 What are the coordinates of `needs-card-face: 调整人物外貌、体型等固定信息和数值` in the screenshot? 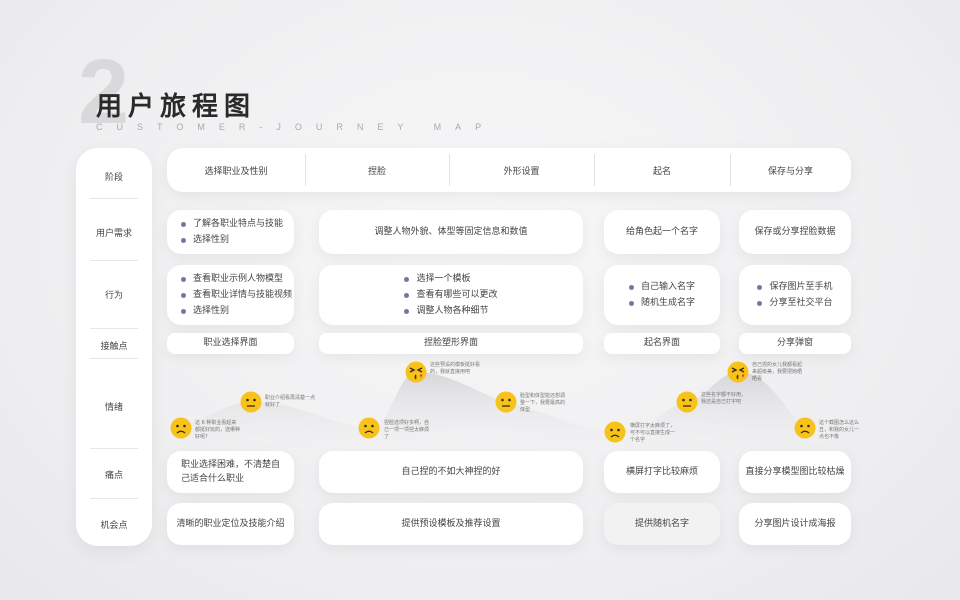 It's located at (451, 232).